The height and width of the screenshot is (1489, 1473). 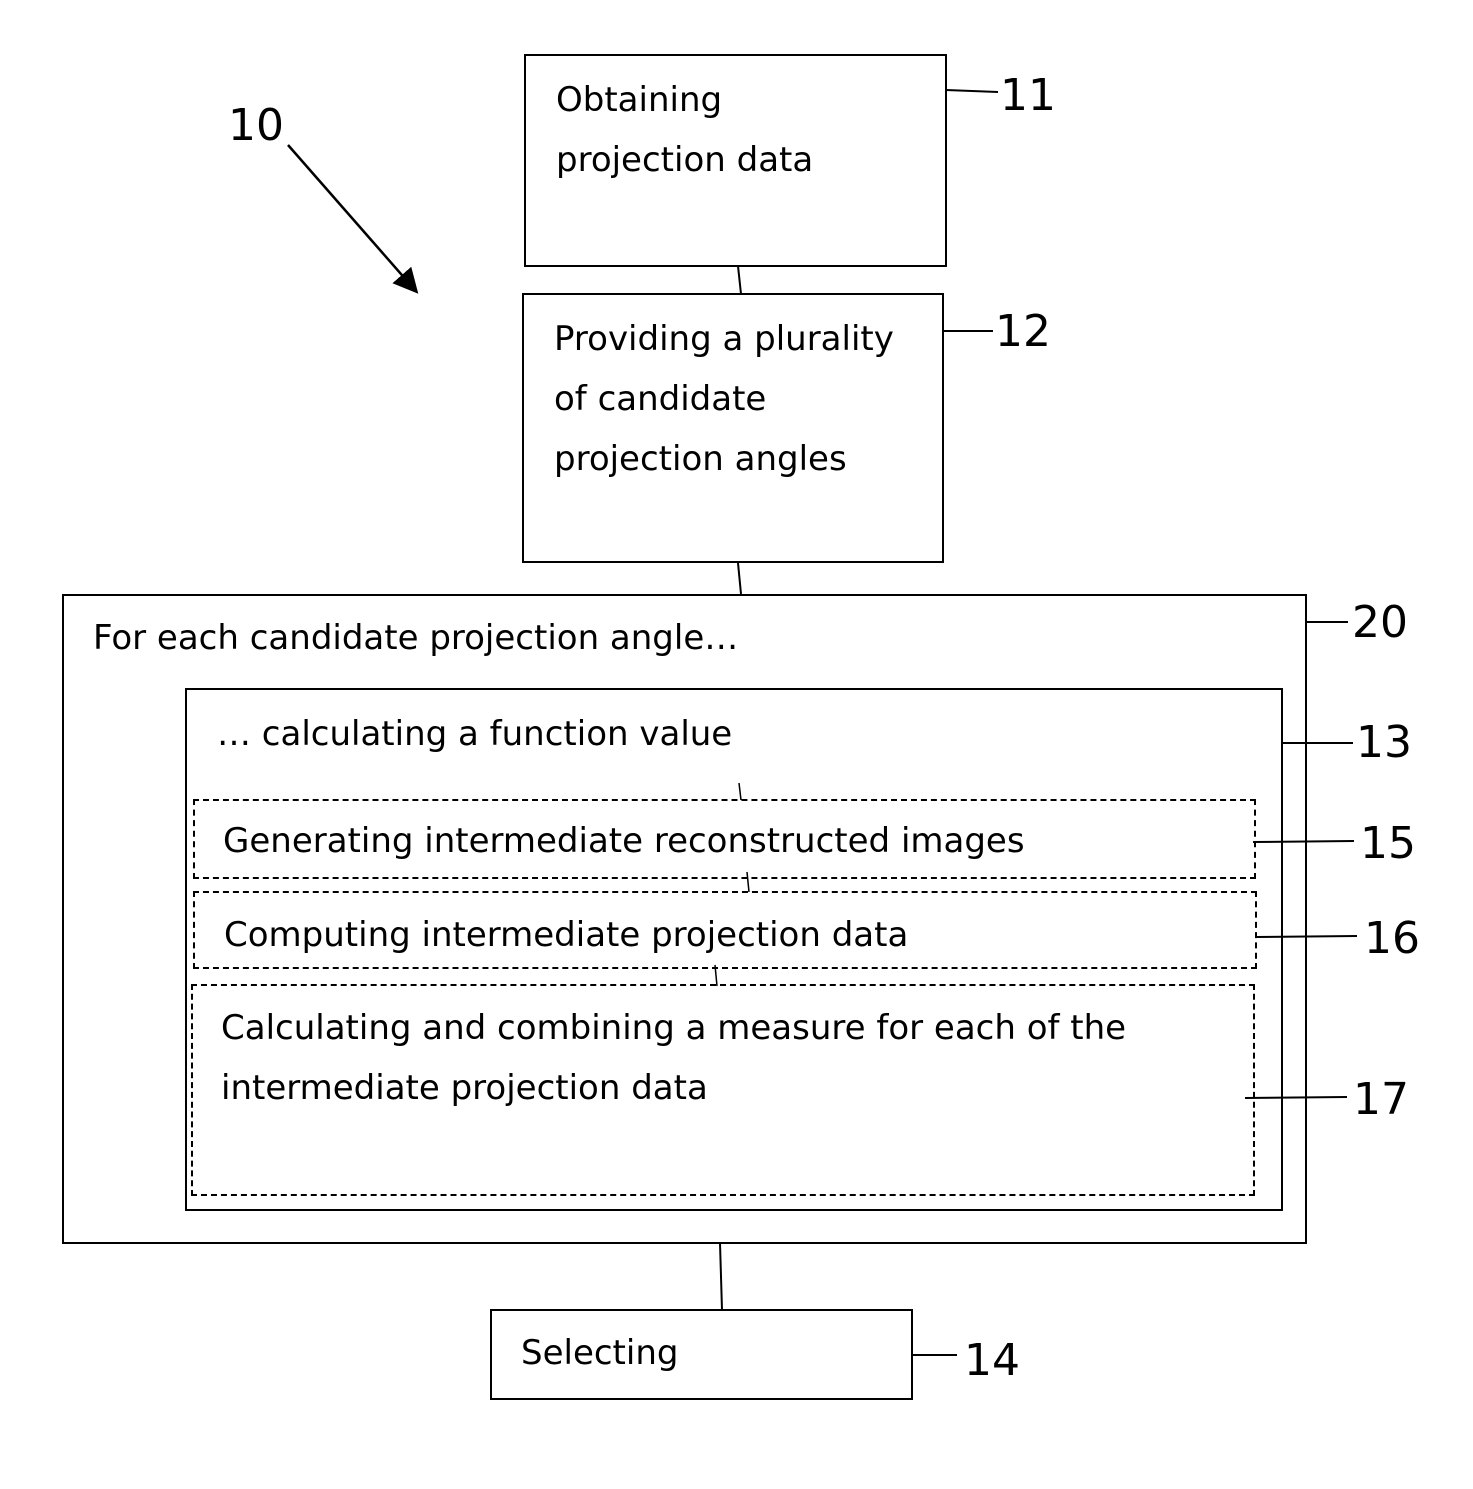 I want to click on step-14-ref: 14, so click(x=992, y=1360).